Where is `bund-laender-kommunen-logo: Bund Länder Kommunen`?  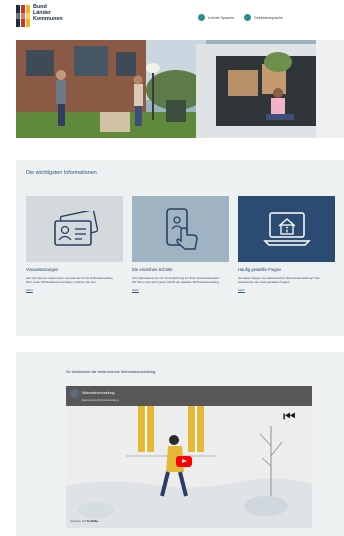 bund-laender-kommunen-logo: Bund Länder Kommunen is located at coordinates (51, 18).